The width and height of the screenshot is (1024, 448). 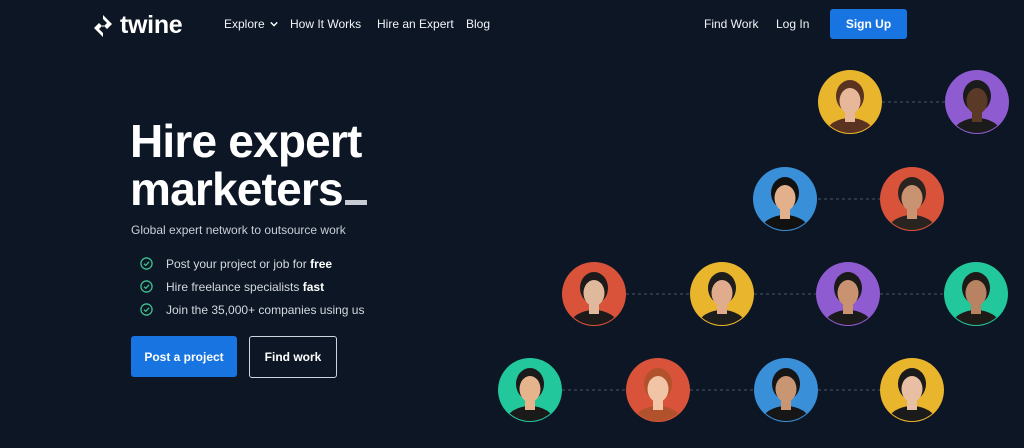 I want to click on hero-title-line-2: marketers, so click(x=248, y=189).